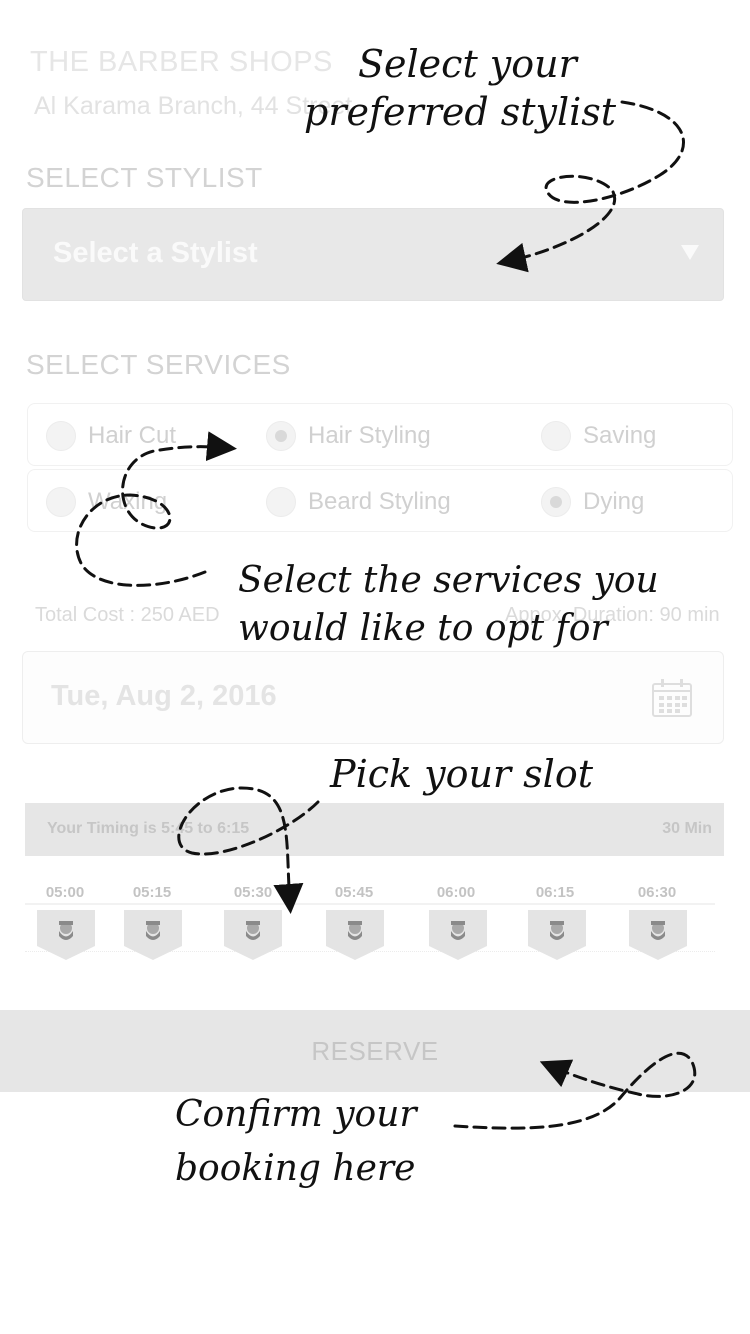 This screenshot has height=1334, width=750. I want to click on annotation-slot: Pick your slot, so click(461, 774).